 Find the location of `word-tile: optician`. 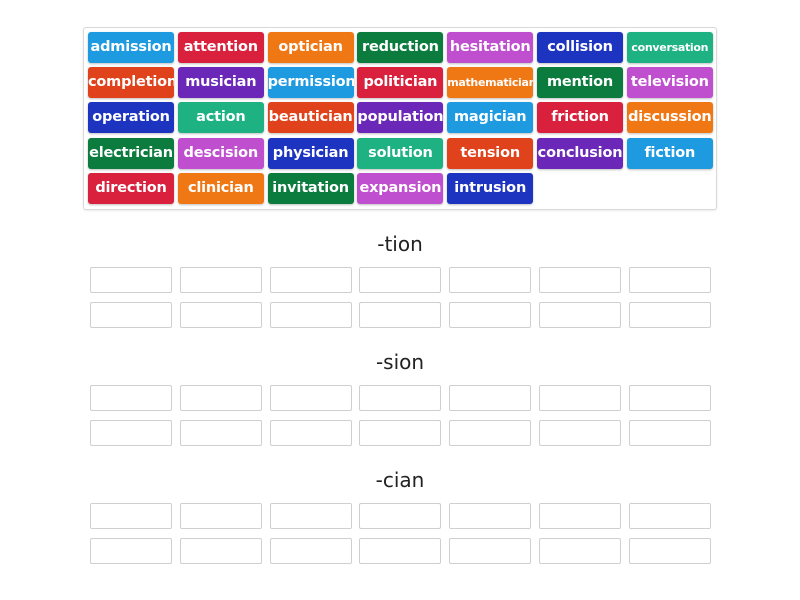

word-tile: optician is located at coordinates (310, 47).